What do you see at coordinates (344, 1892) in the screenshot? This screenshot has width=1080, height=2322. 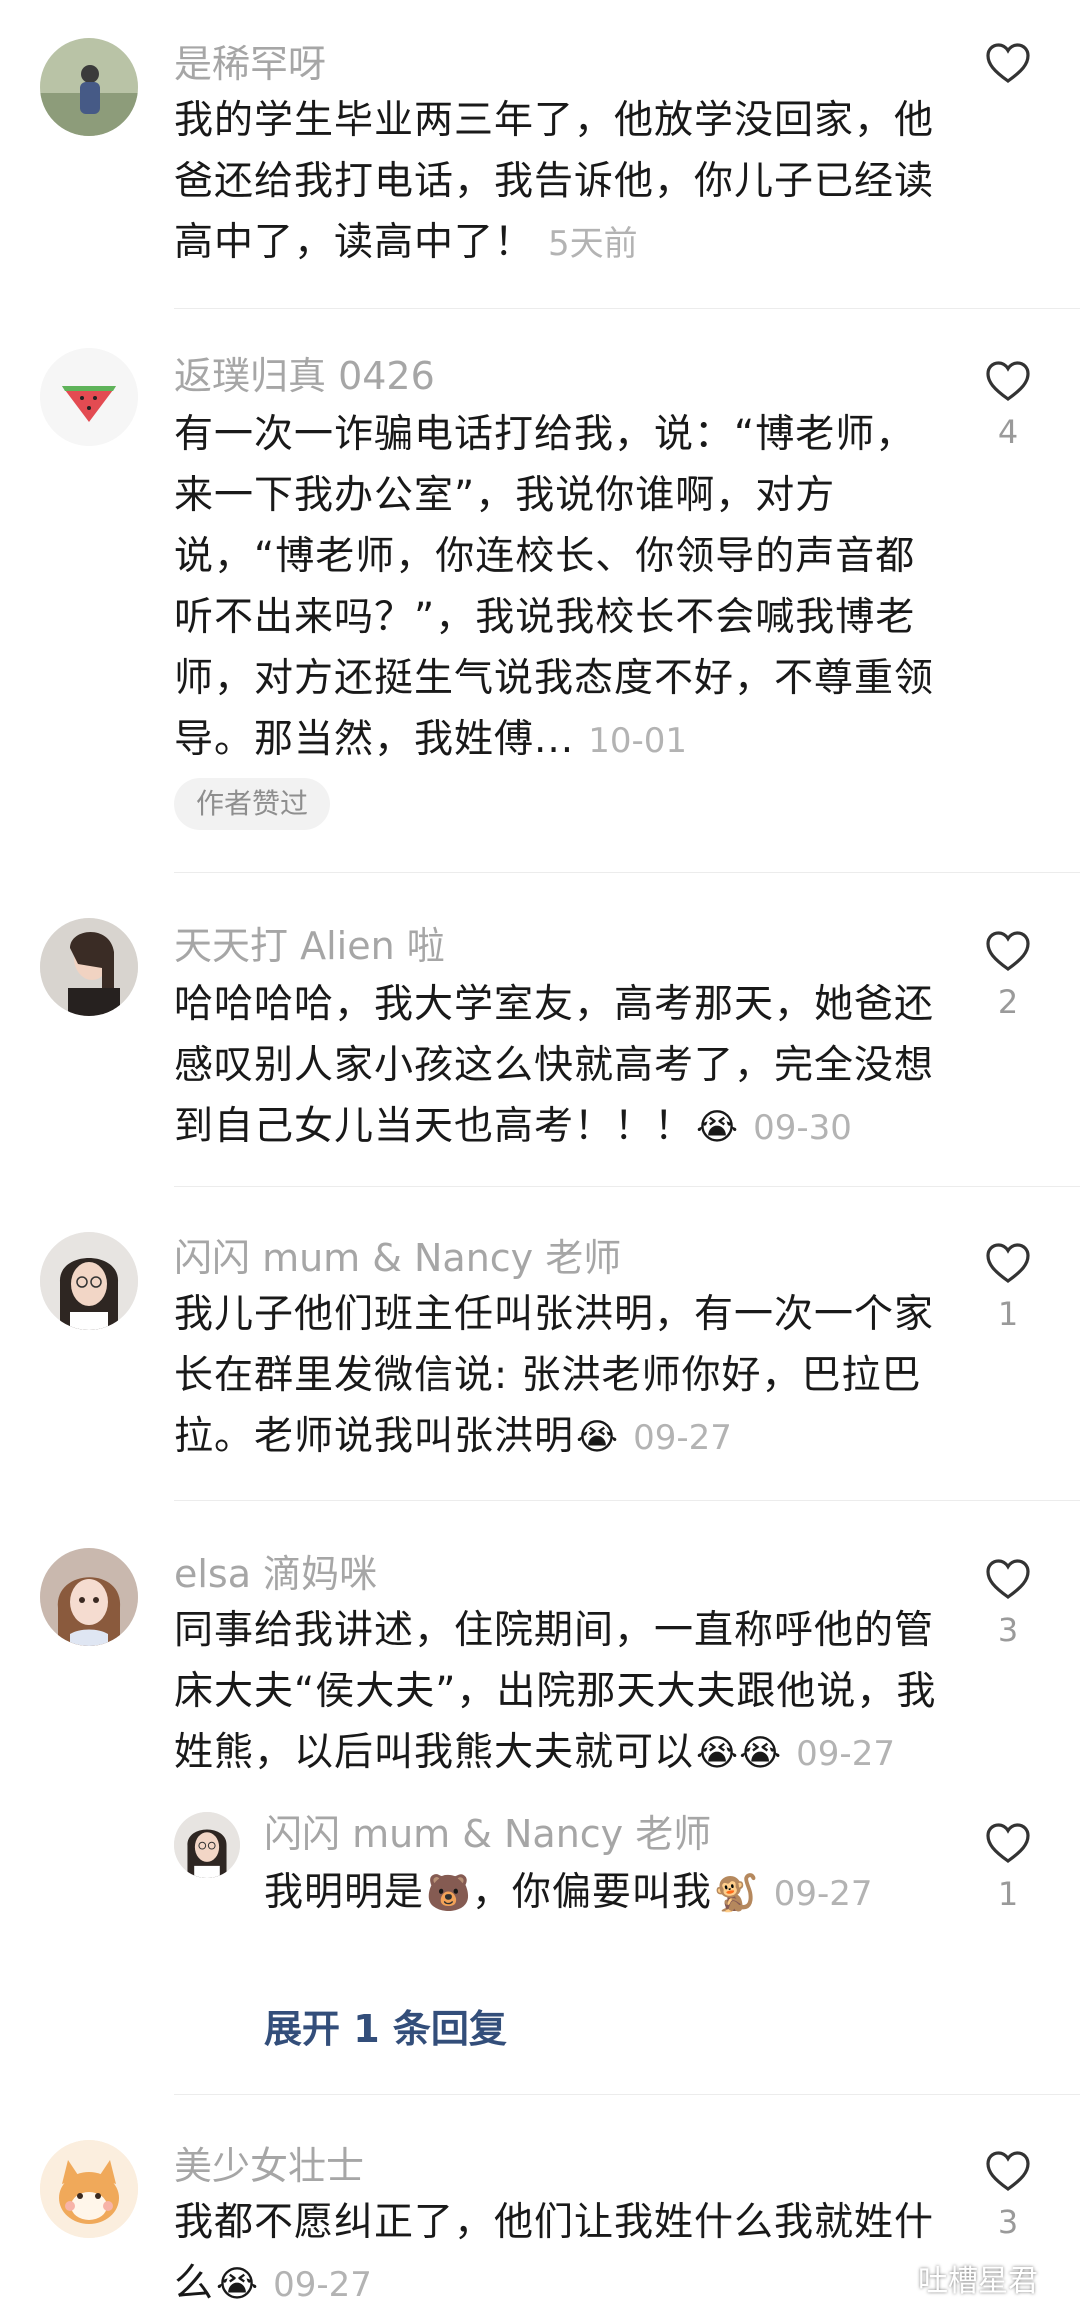 I see `reply-body-part: 我明明是` at bounding box center [344, 1892].